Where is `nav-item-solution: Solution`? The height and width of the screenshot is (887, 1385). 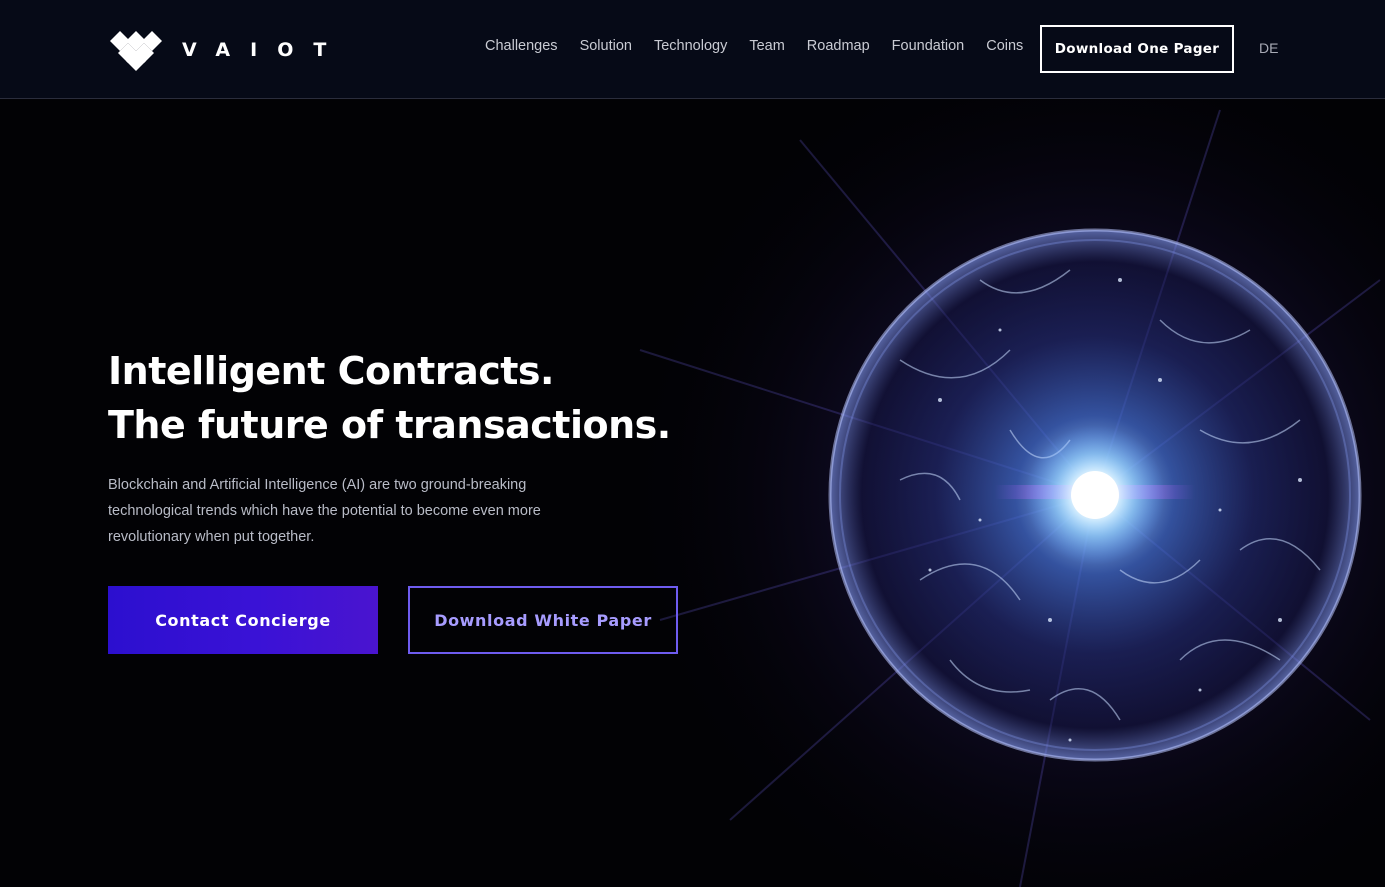
nav-item-solution: Solution is located at coordinates (606, 46).